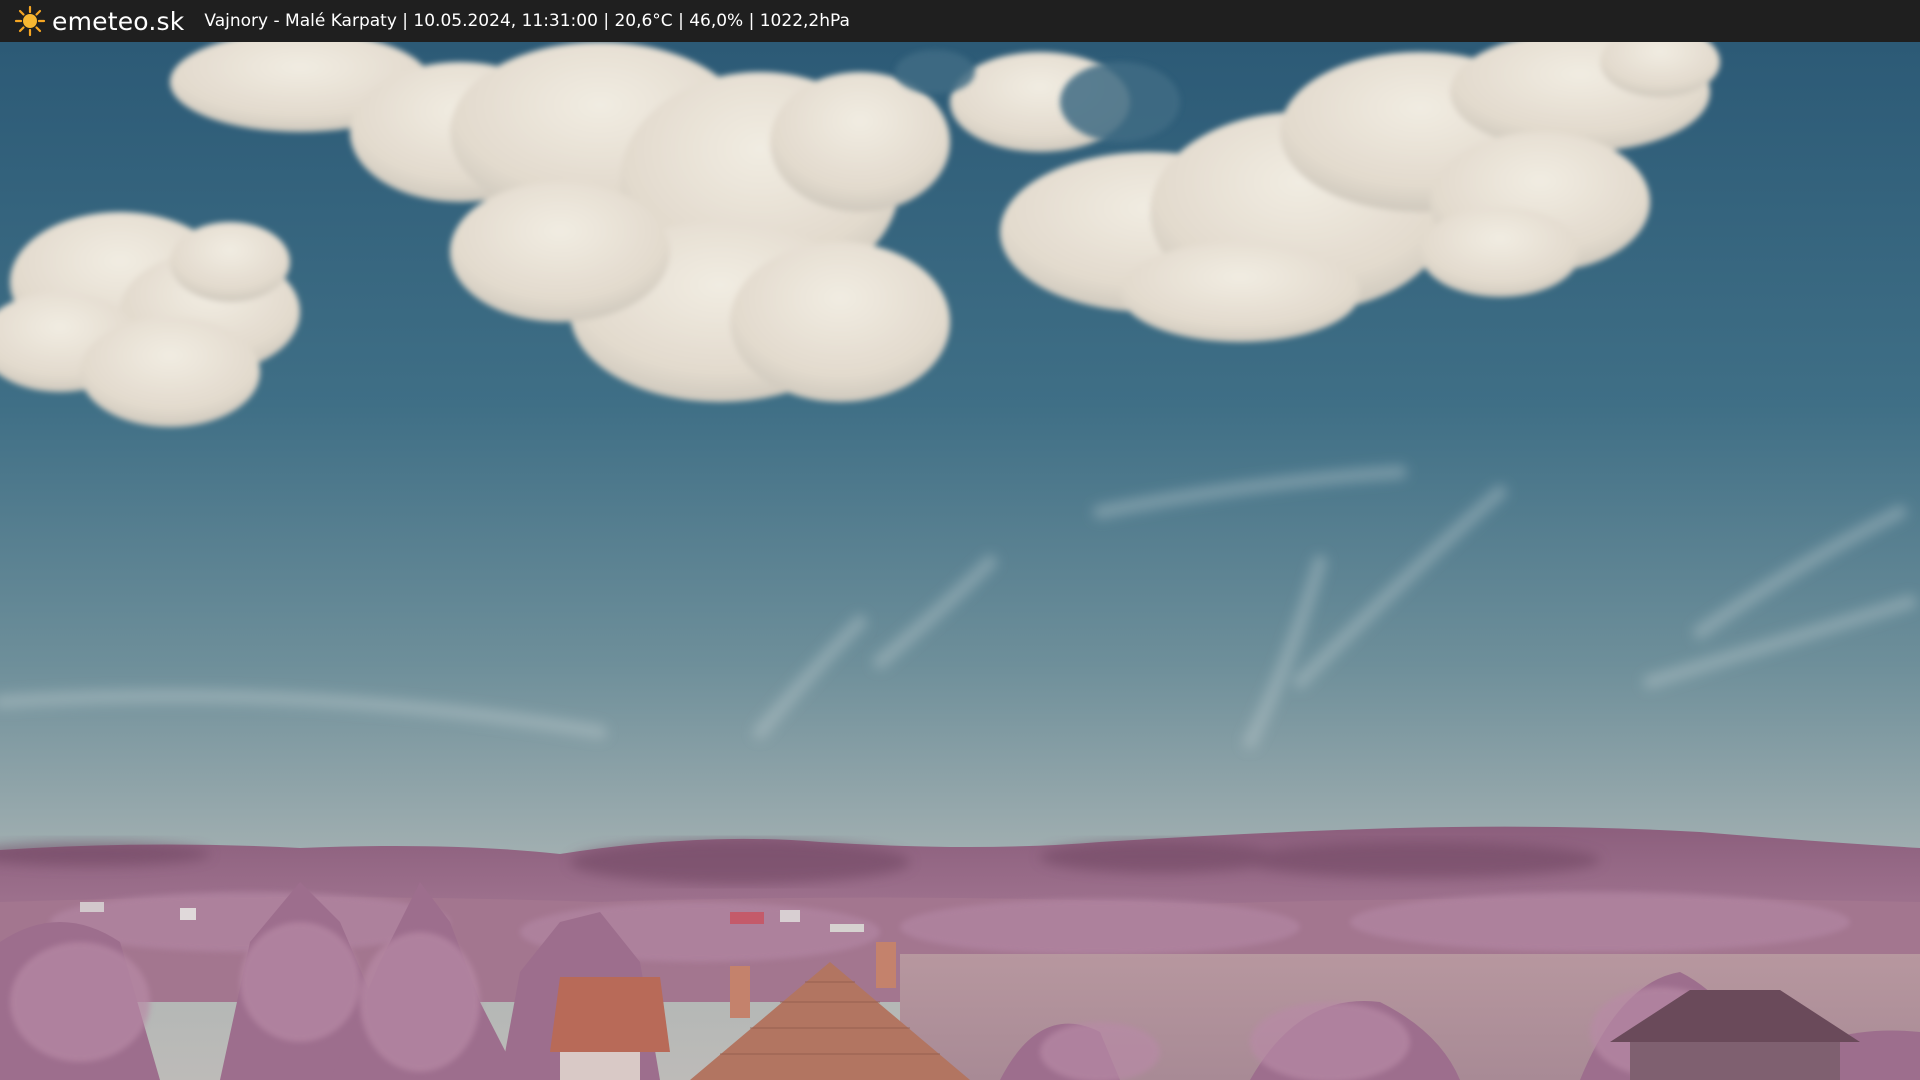 This screenshot has height=1080, width=1920. I want to click on logo-text: emeteo.sk, so click(118, 21).